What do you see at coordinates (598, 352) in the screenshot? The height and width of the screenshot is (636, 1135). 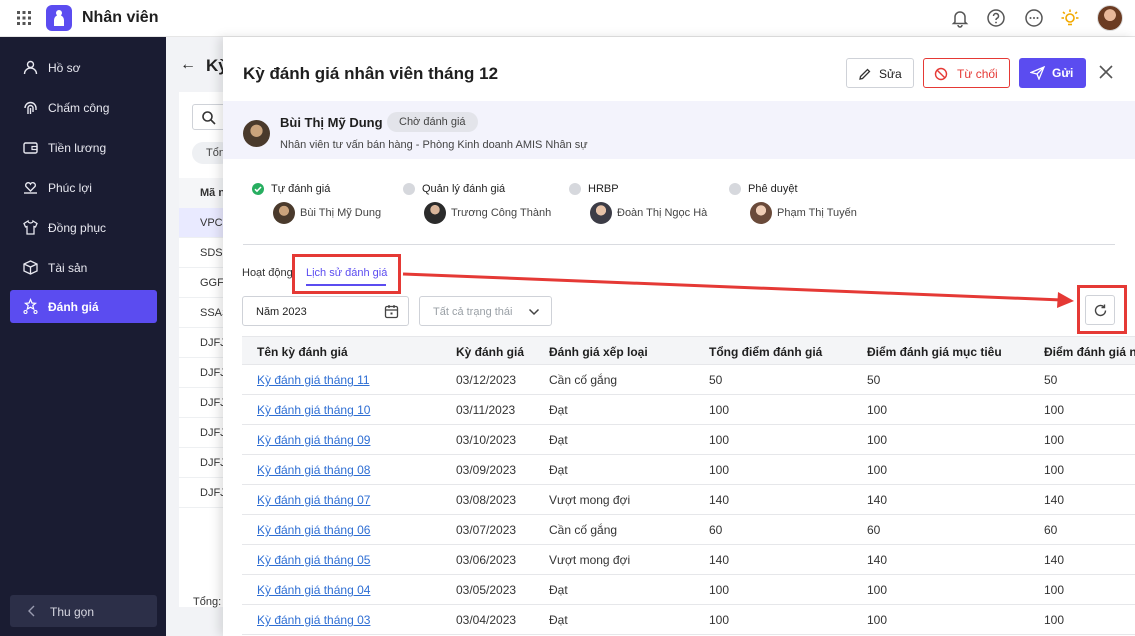 I see `column-header: Đánh giá xếp loại` at bounding box center [598, 352].